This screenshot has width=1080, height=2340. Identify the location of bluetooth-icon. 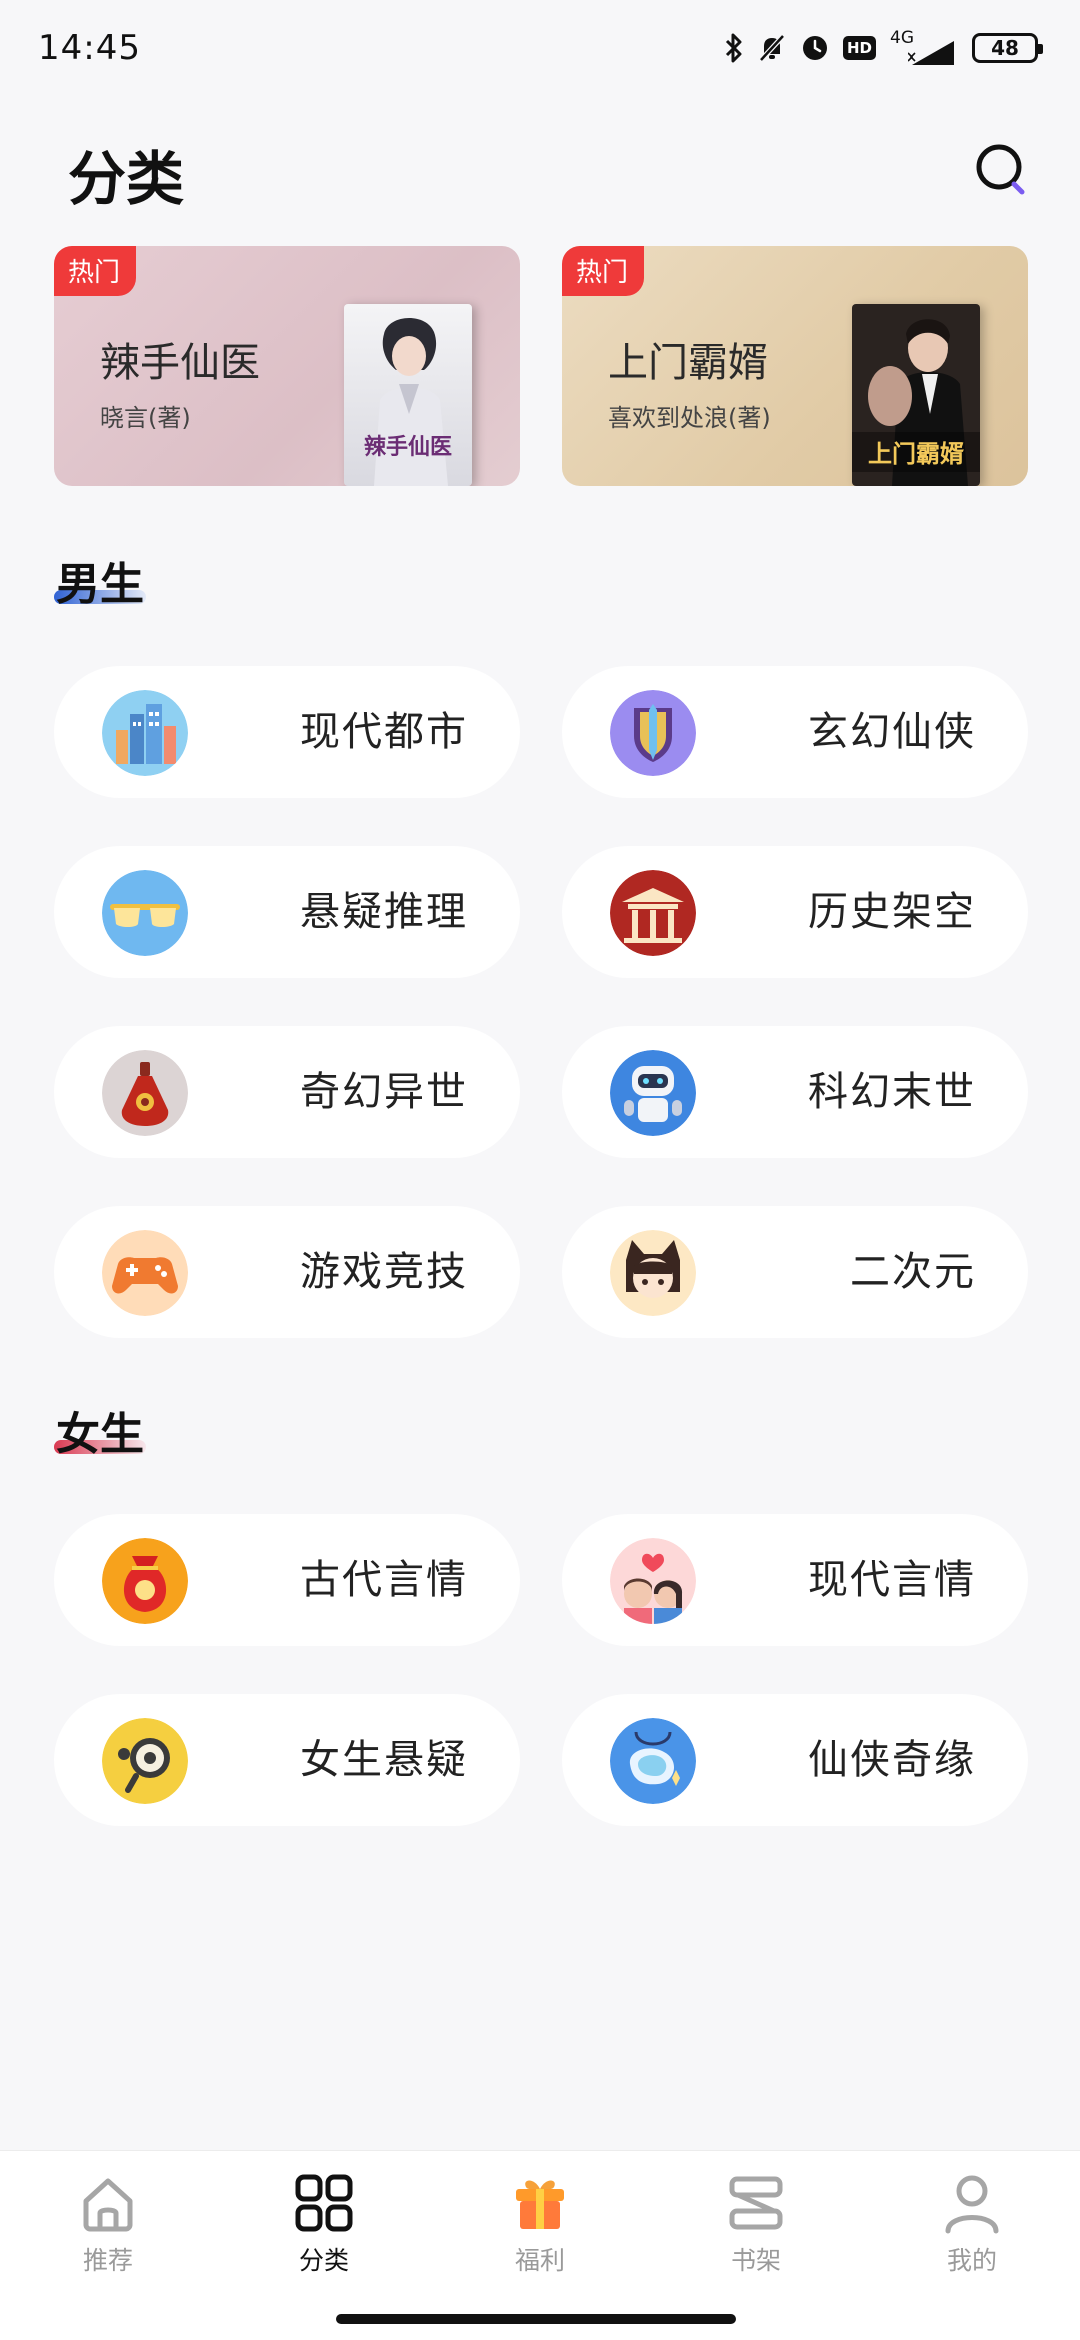
(733, 48).